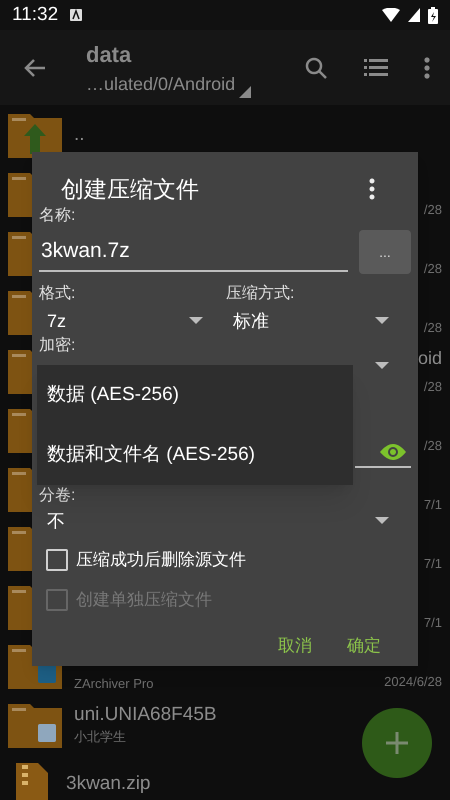 The image size is (450, 800). What do you see at coordinates (57, 216) in the screenshot?
I see `field-label: 名称:` at bounding box center [57, 216].